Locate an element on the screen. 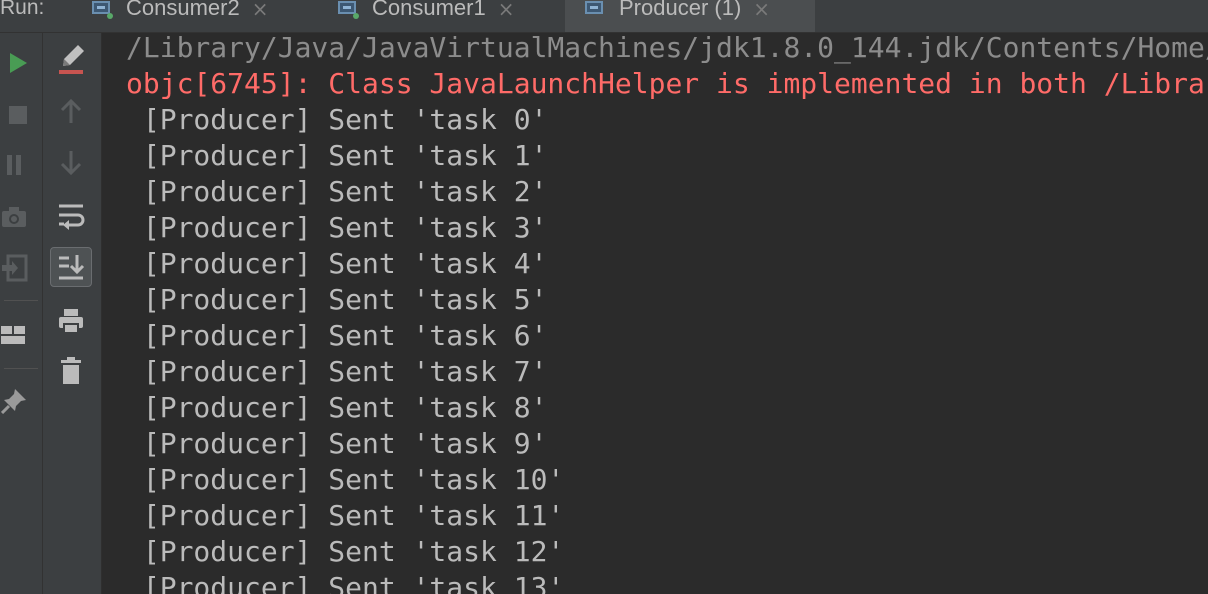  soft-wrap-icon is located at coordinates (71, 216).